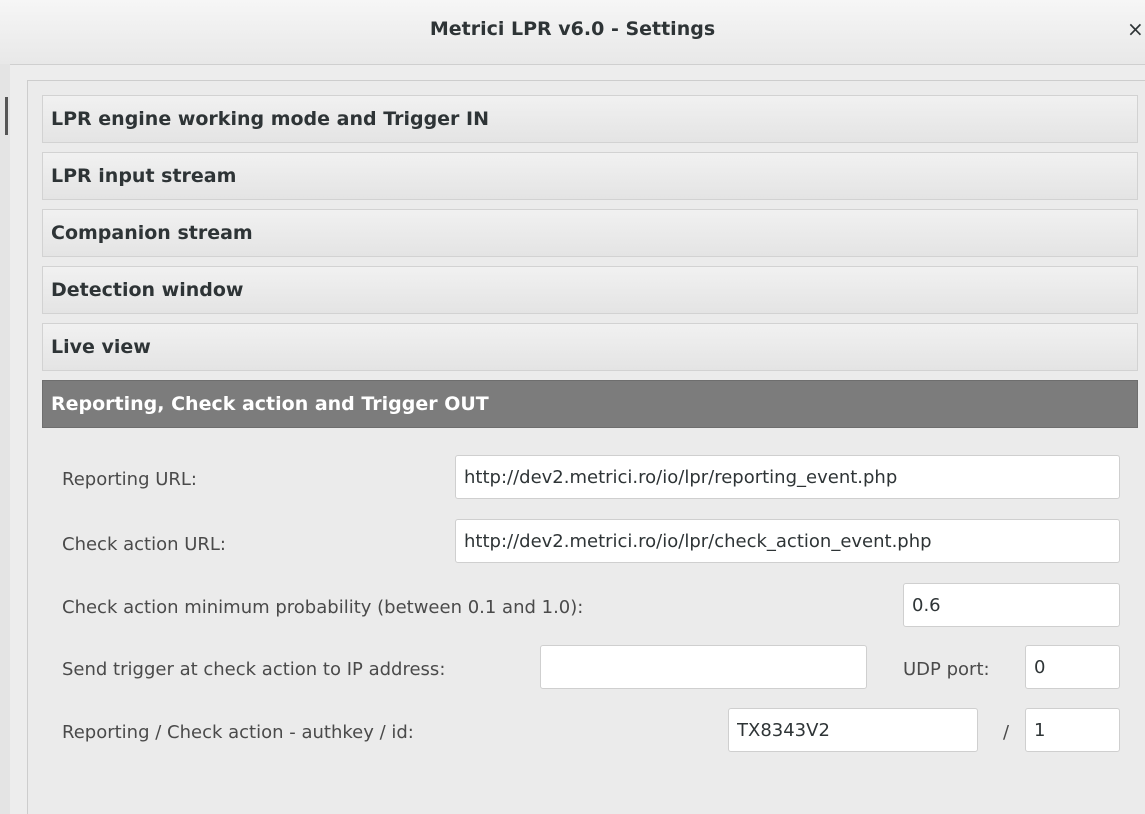 Image resolution: width=1145 pixels, height=814 pixels. Describe the element at coordinates (1072, 730) in the screenshot. I see `id-input` at that location.